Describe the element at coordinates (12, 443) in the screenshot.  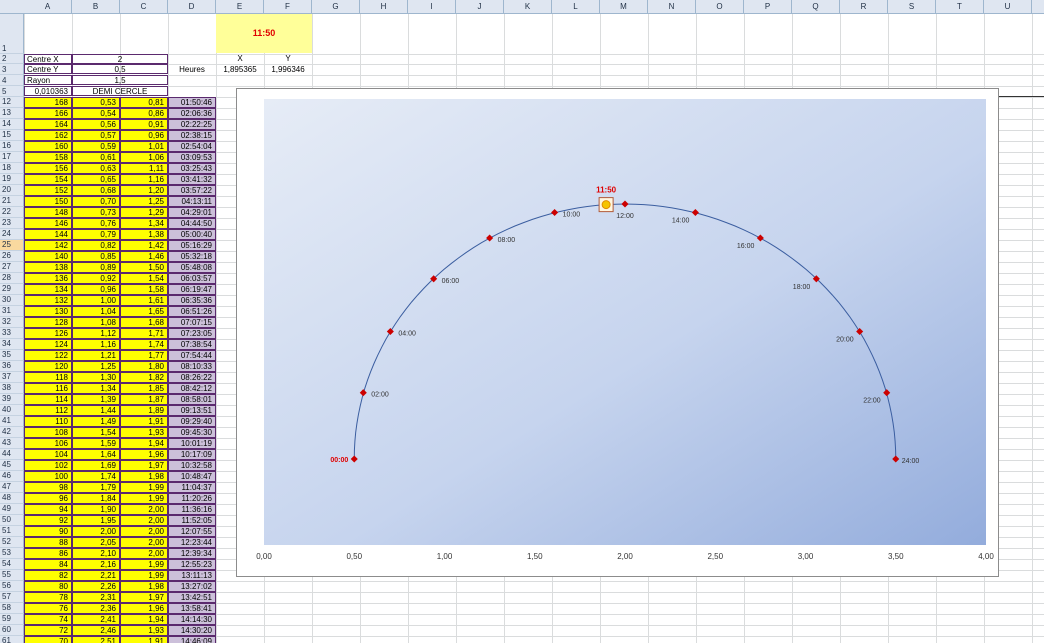
I see `row-header-43: 43` at that location.